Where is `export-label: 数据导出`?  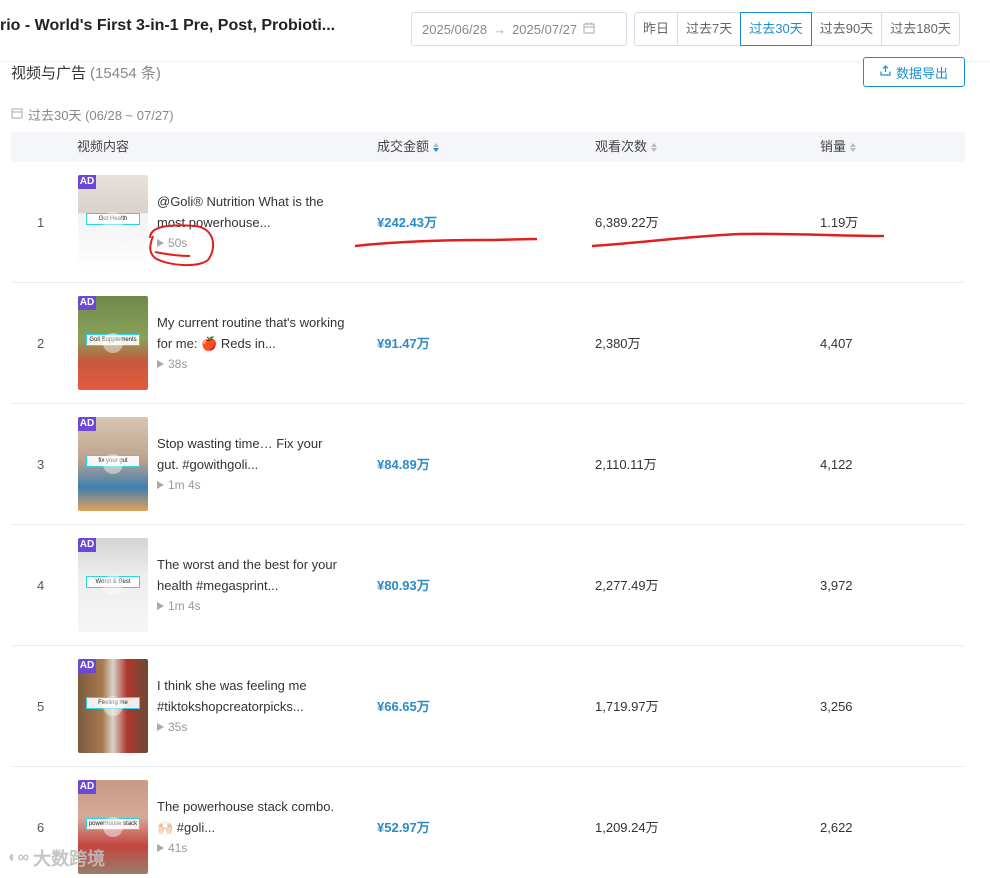
export-label: 数据导出 is located at coordinates (921, 73).